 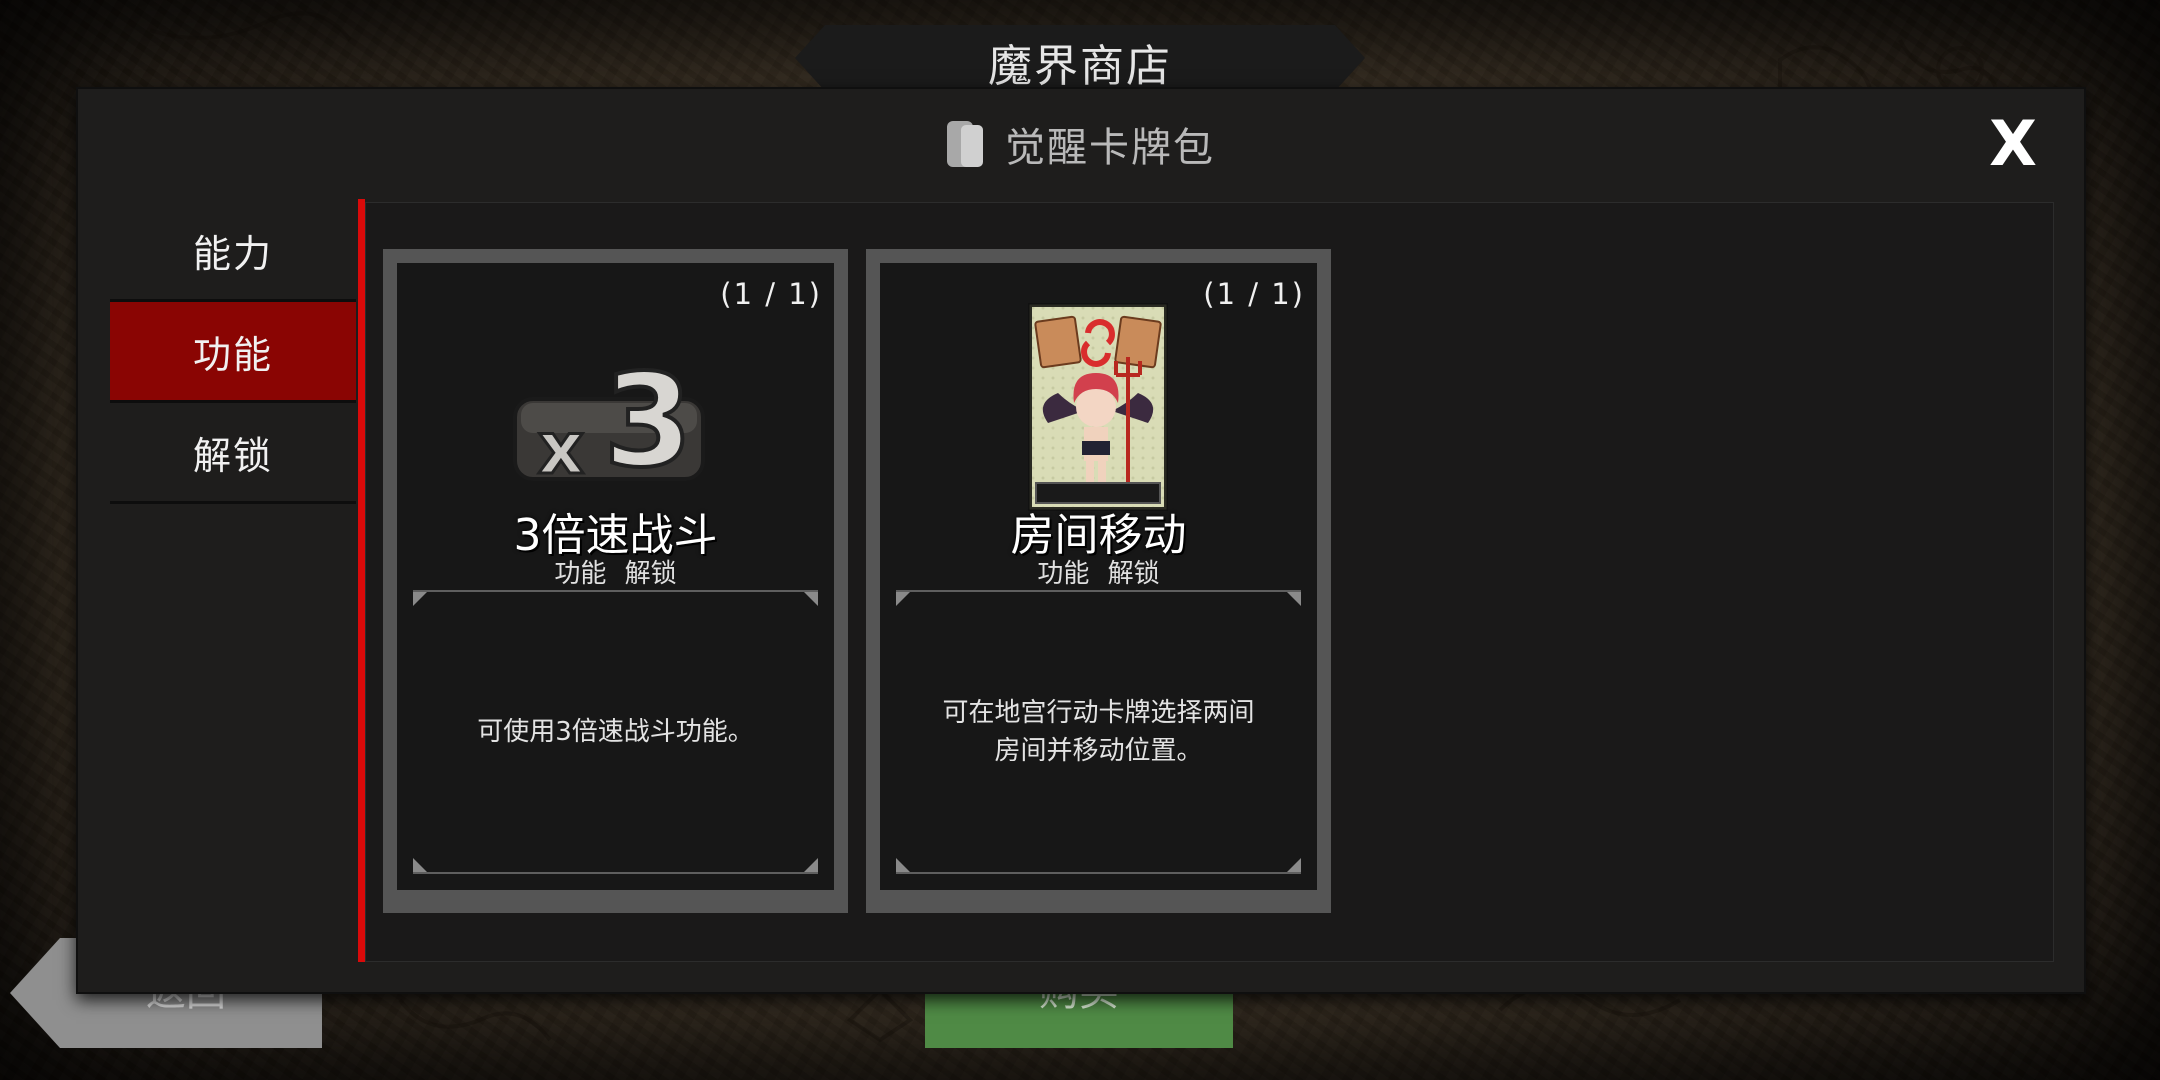 What do you see at coordinates (1098, 407) in the screenshot?
I see `room-move-card-icon` at bounding box center [1098, 407].